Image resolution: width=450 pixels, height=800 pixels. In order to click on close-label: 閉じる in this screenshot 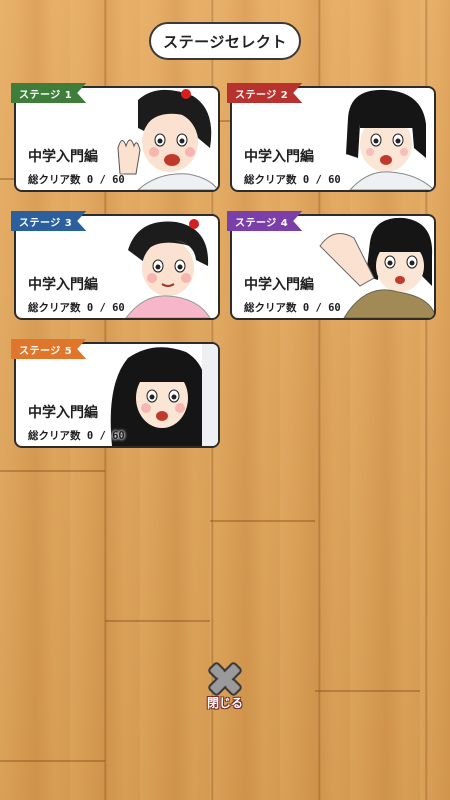, I will do `click(224, 703)`.